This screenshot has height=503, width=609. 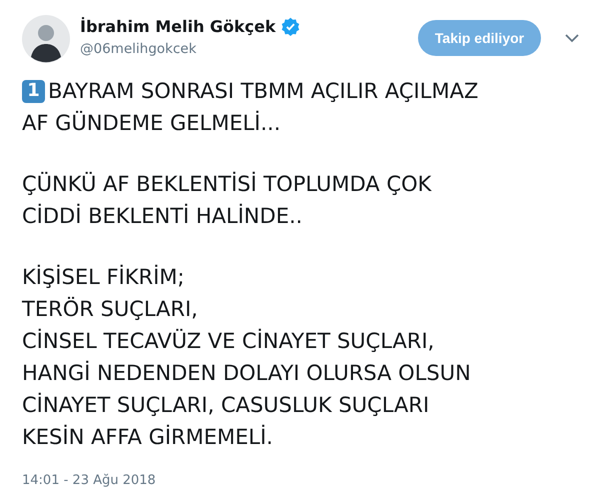 What do you see at coordinates (228, 341) in the screenshot?
I see `tweet-text-line: CİNSEL TECAVÜZ VE CİNAYET SUÇLARI,` at bounding box center [228, 341].